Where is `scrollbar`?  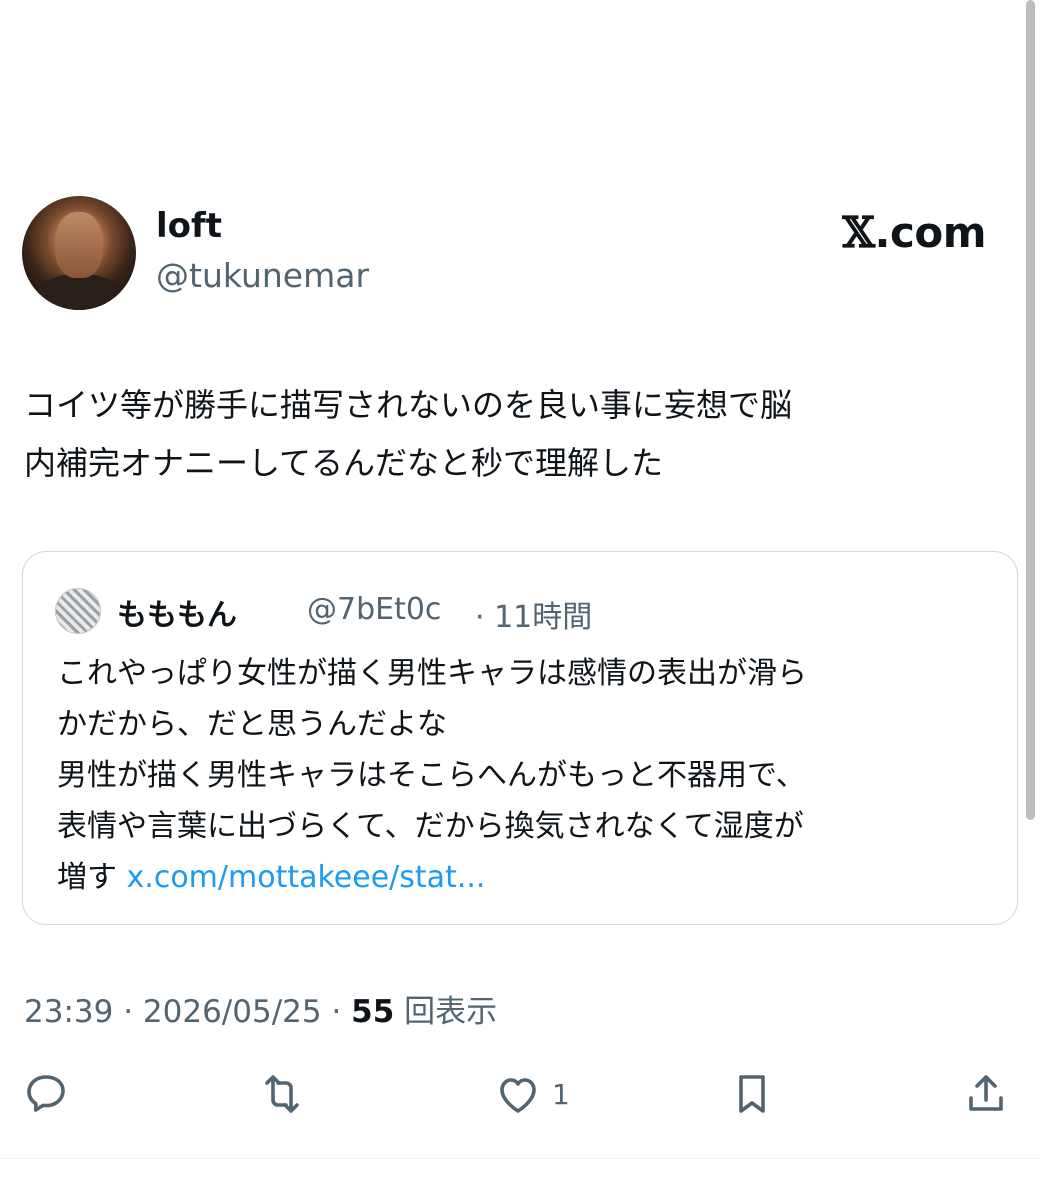 scrollbar is located at coordinates (1030, 410).